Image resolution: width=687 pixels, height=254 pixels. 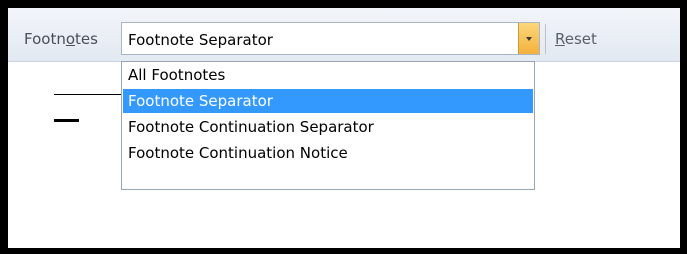 What do you see at coordinates (328, 153) in the screenshot?
I see `dropdown-item-continuation-notice: Footnote Continuation Notice` at bounding box center [328, 153].